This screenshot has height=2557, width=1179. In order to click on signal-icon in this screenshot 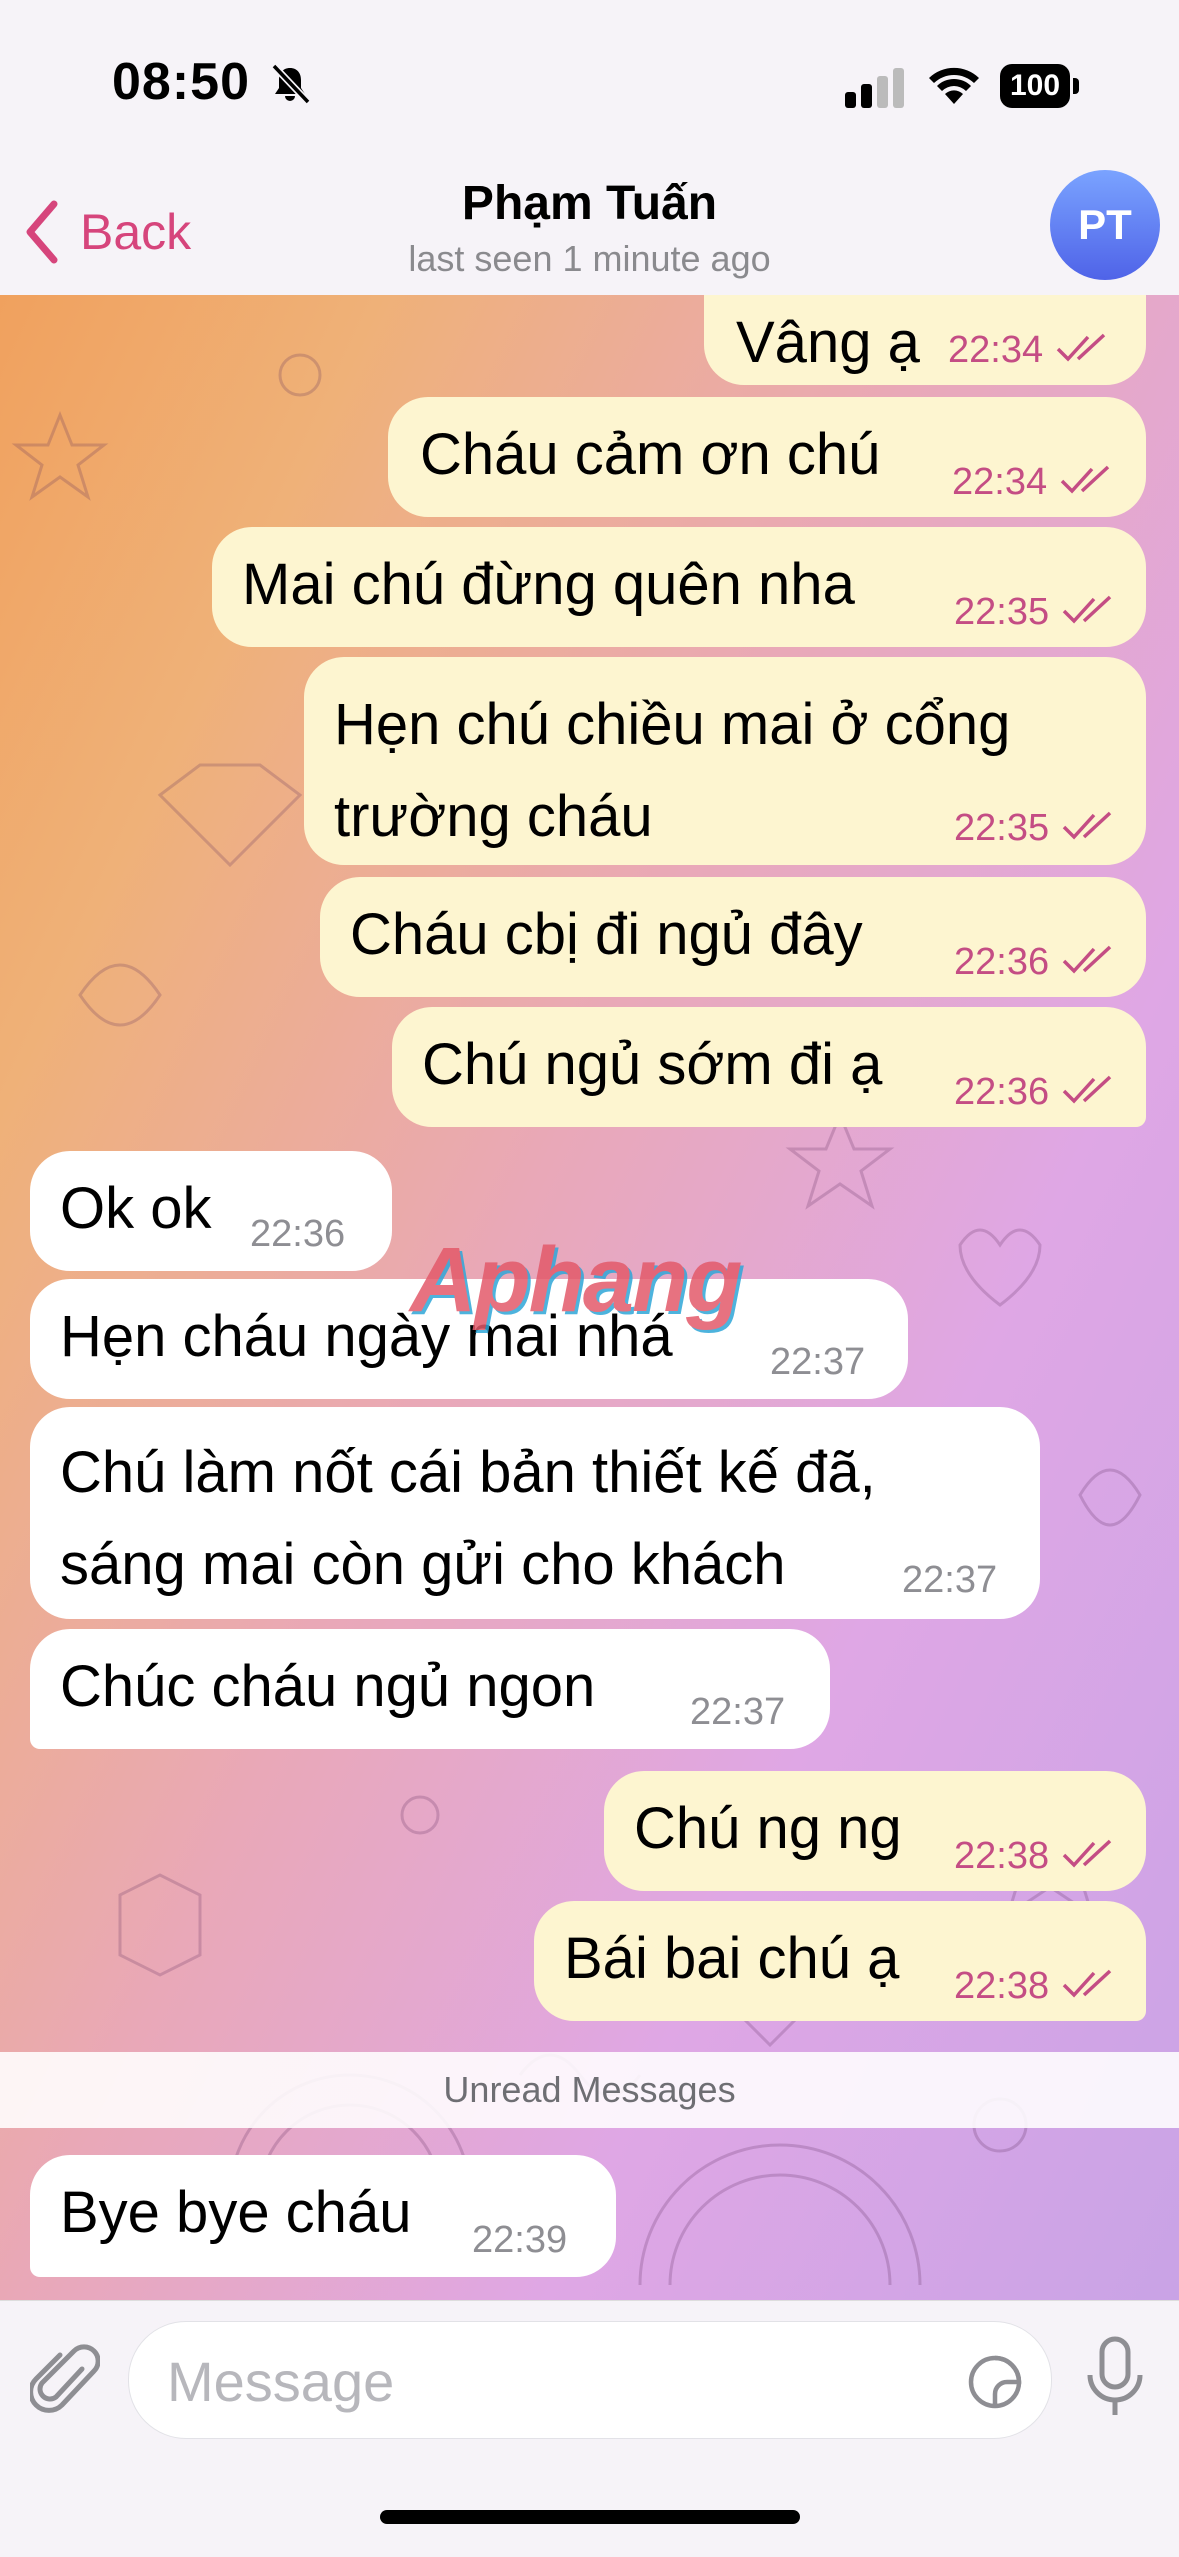, I will do `click(874, 88)`.